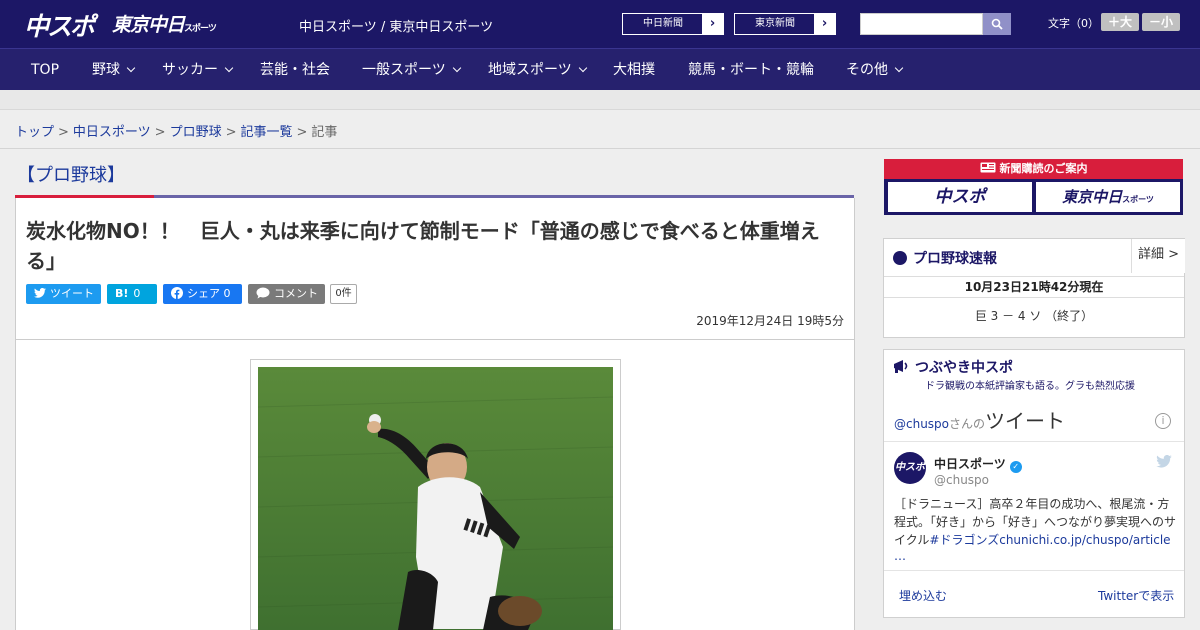 The height and width of the screenshot is (630, 1200). I want to click on tweet-footer-divider, so click(1034, 570).